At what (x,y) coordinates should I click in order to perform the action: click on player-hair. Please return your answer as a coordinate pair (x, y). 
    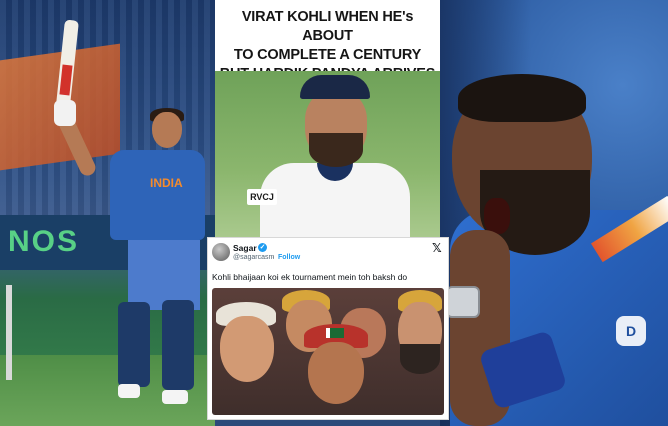
    Looking at the image, I should click on (522, 98).